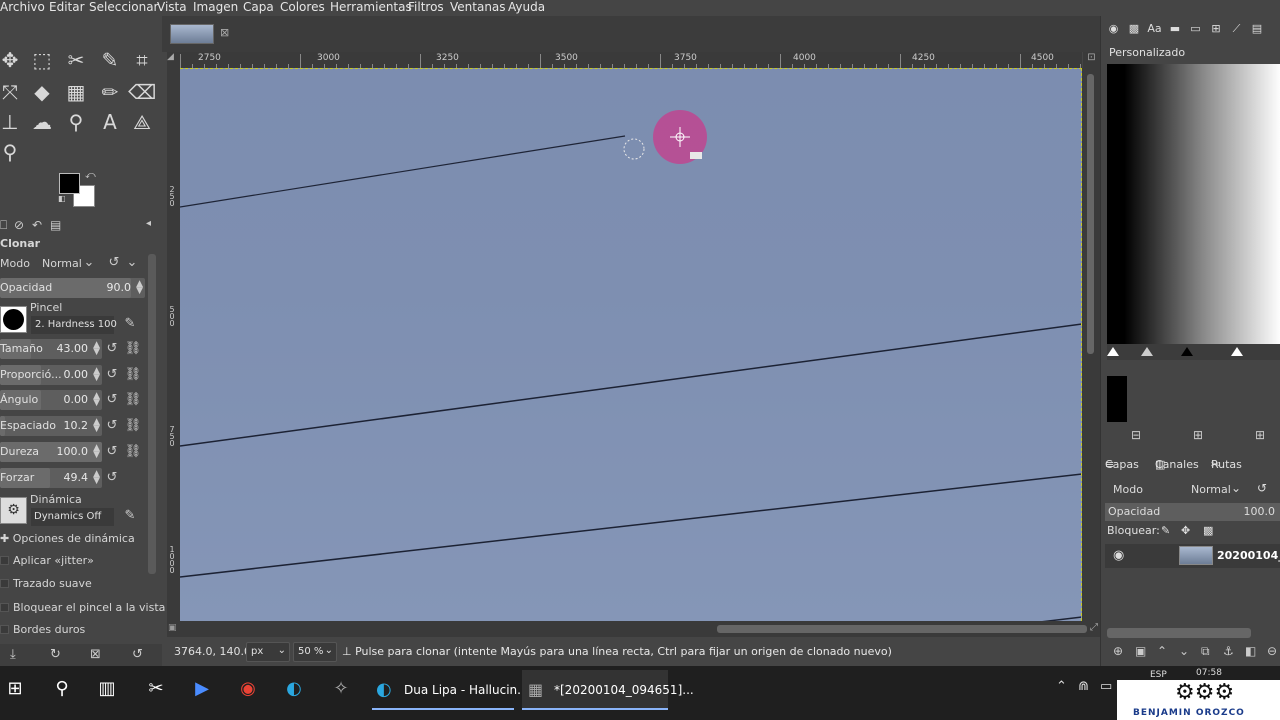 The image size is (1280, 720). What do you see at coordinates (172, 7) in the screenshot?
I see `menu-vista: Vista` at bounding box center [172, 7].